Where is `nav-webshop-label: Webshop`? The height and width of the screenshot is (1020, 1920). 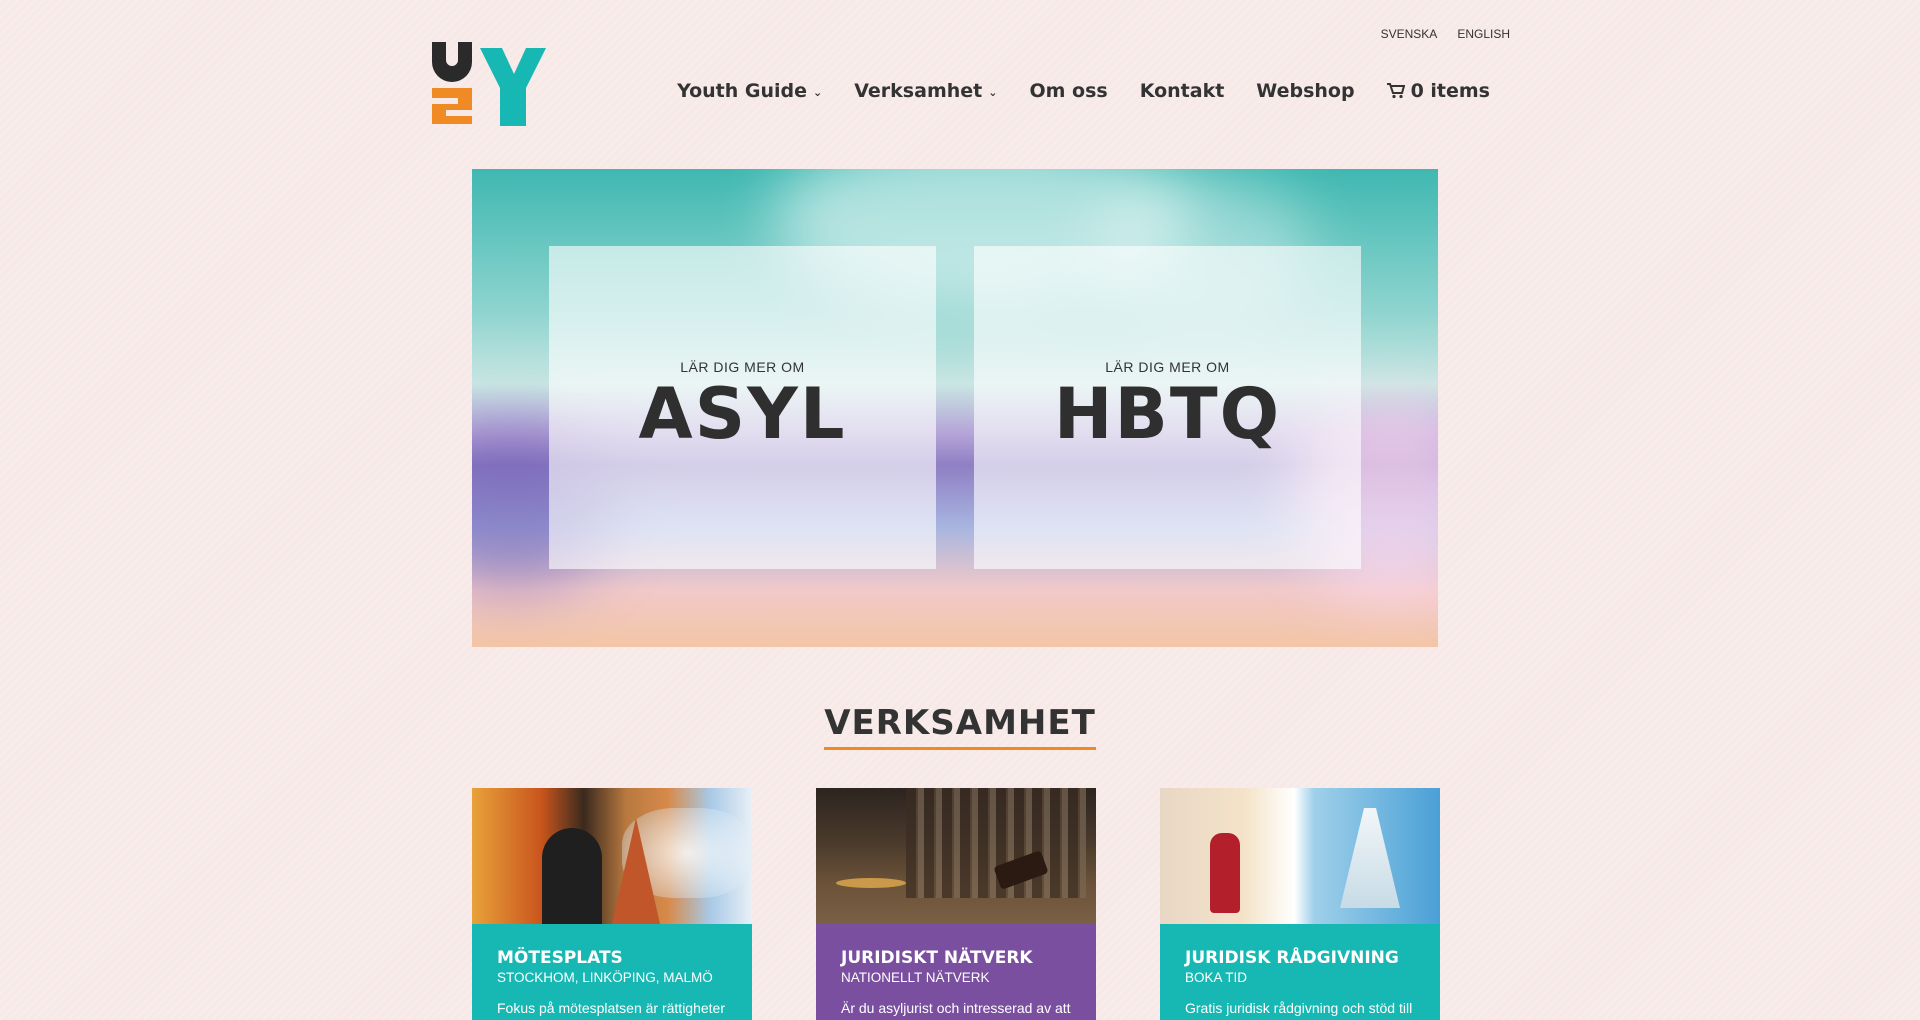
nav-webshop-label: Webshop is located at coordinates (1305, 91).